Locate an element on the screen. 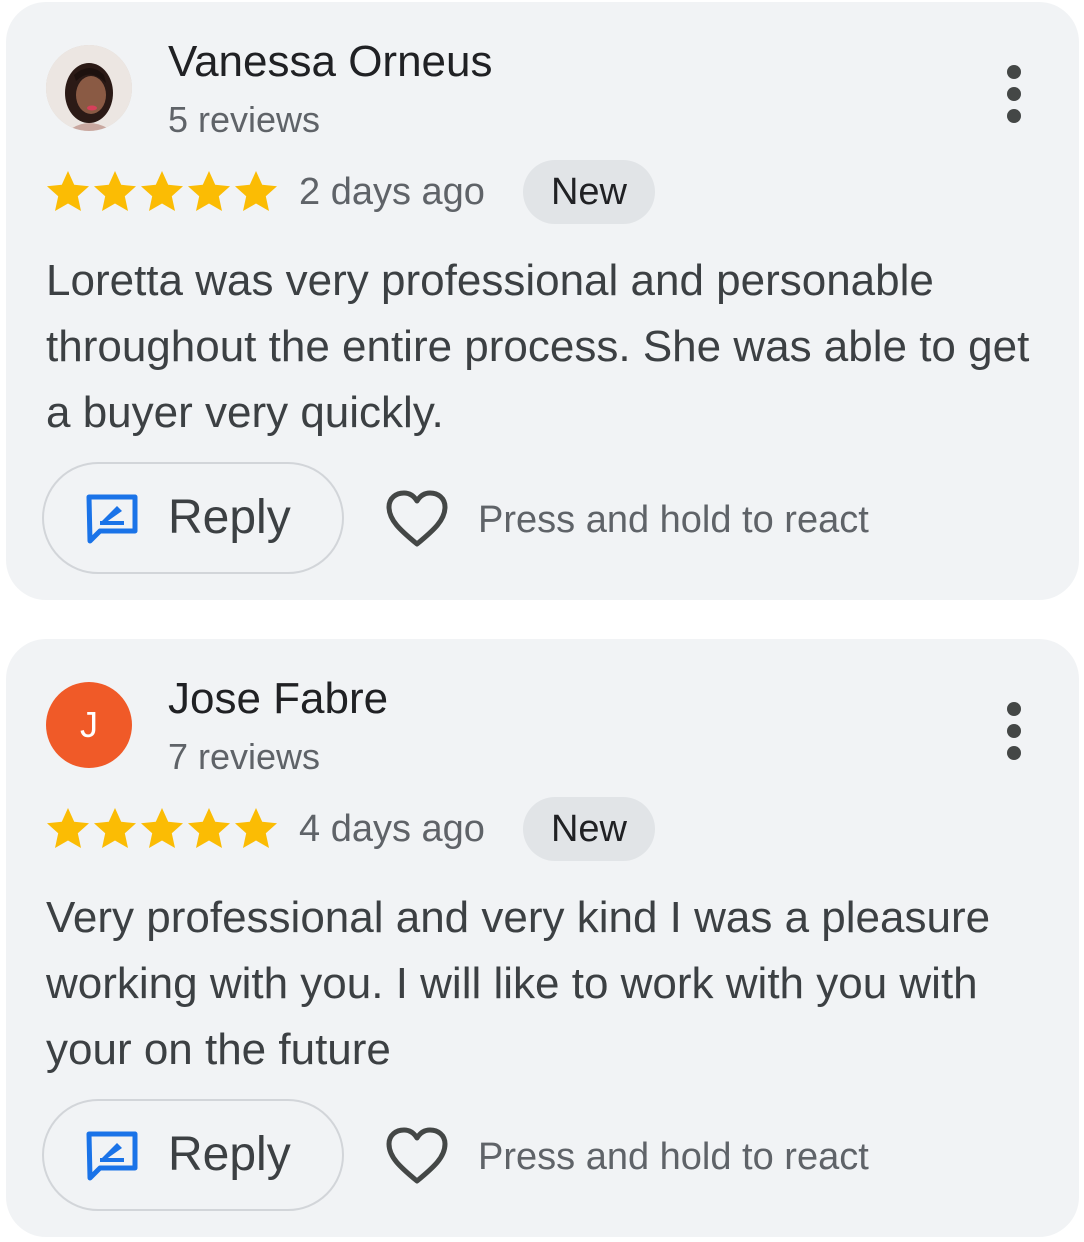  rating-row: 4 days ago New is located at coordinates (446, 829).